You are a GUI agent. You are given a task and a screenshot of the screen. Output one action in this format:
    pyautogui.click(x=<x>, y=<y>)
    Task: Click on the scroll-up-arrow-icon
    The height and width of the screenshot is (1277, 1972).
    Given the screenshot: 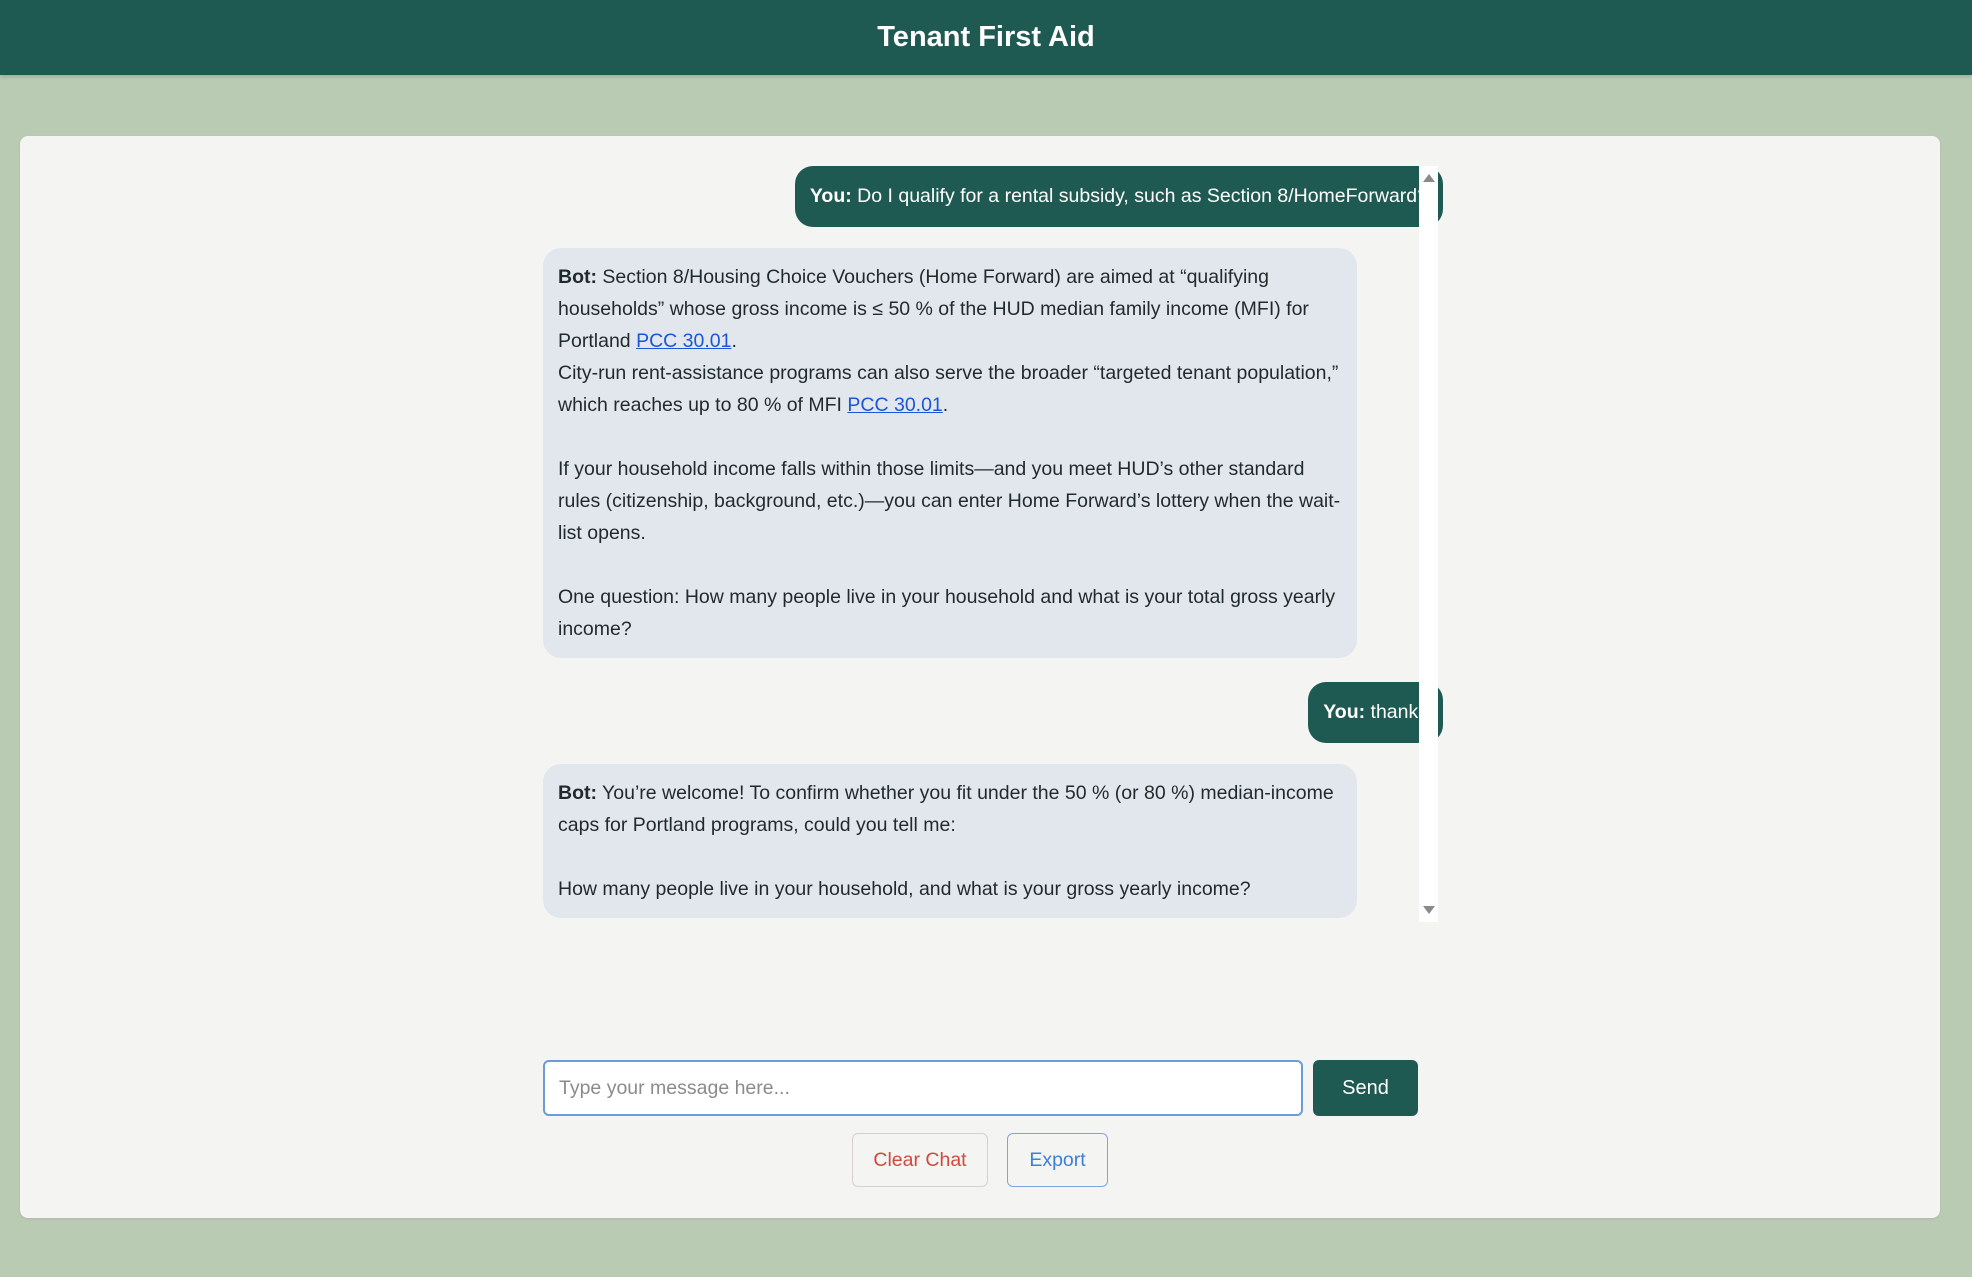 What is the action you would take?
    pyautogui.click(x=1429, y=178)
    